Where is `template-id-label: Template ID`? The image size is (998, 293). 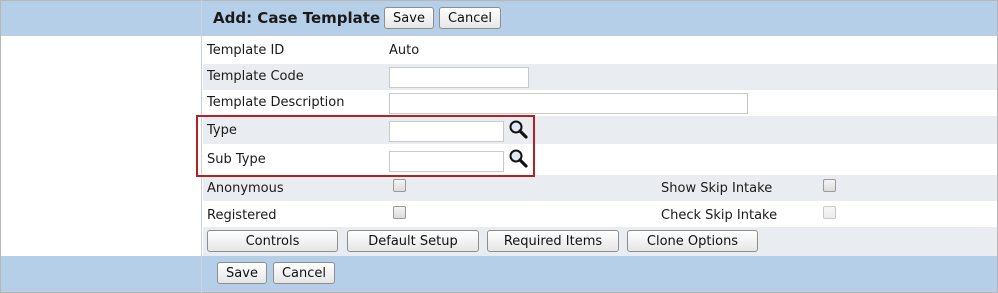
template-id-label: Template ID is located at coordinates (246, 50).